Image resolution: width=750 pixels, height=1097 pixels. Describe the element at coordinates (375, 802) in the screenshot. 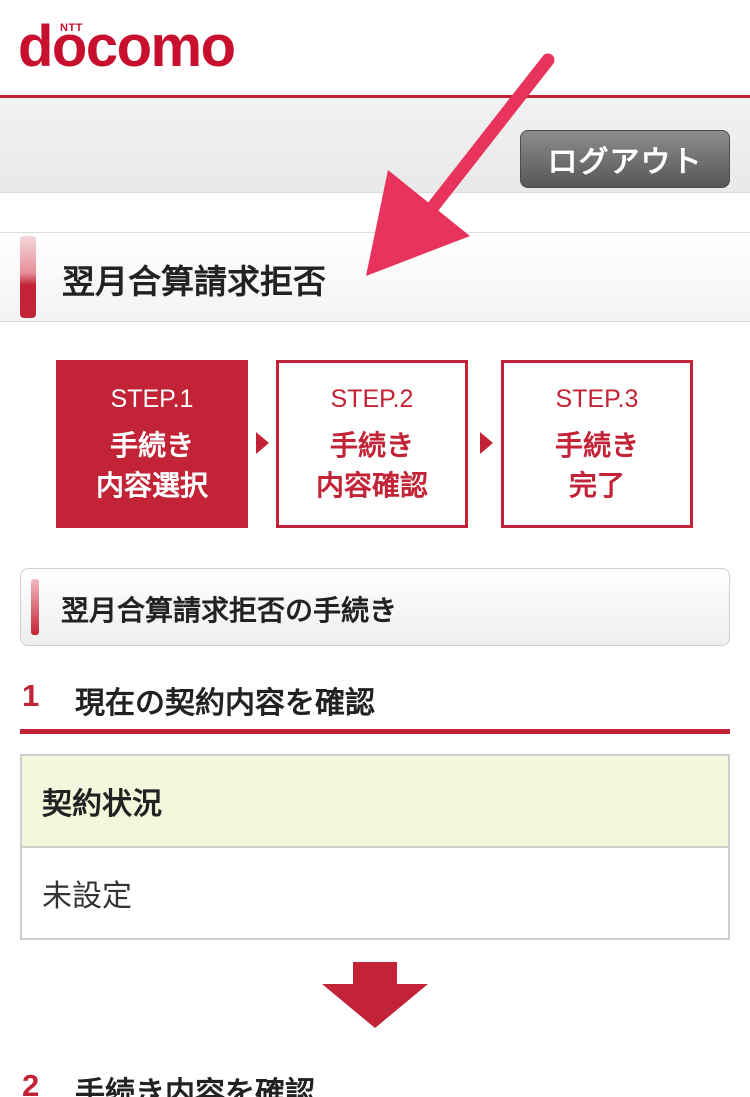

I see `contract-status-header: 契約状況` at that location.